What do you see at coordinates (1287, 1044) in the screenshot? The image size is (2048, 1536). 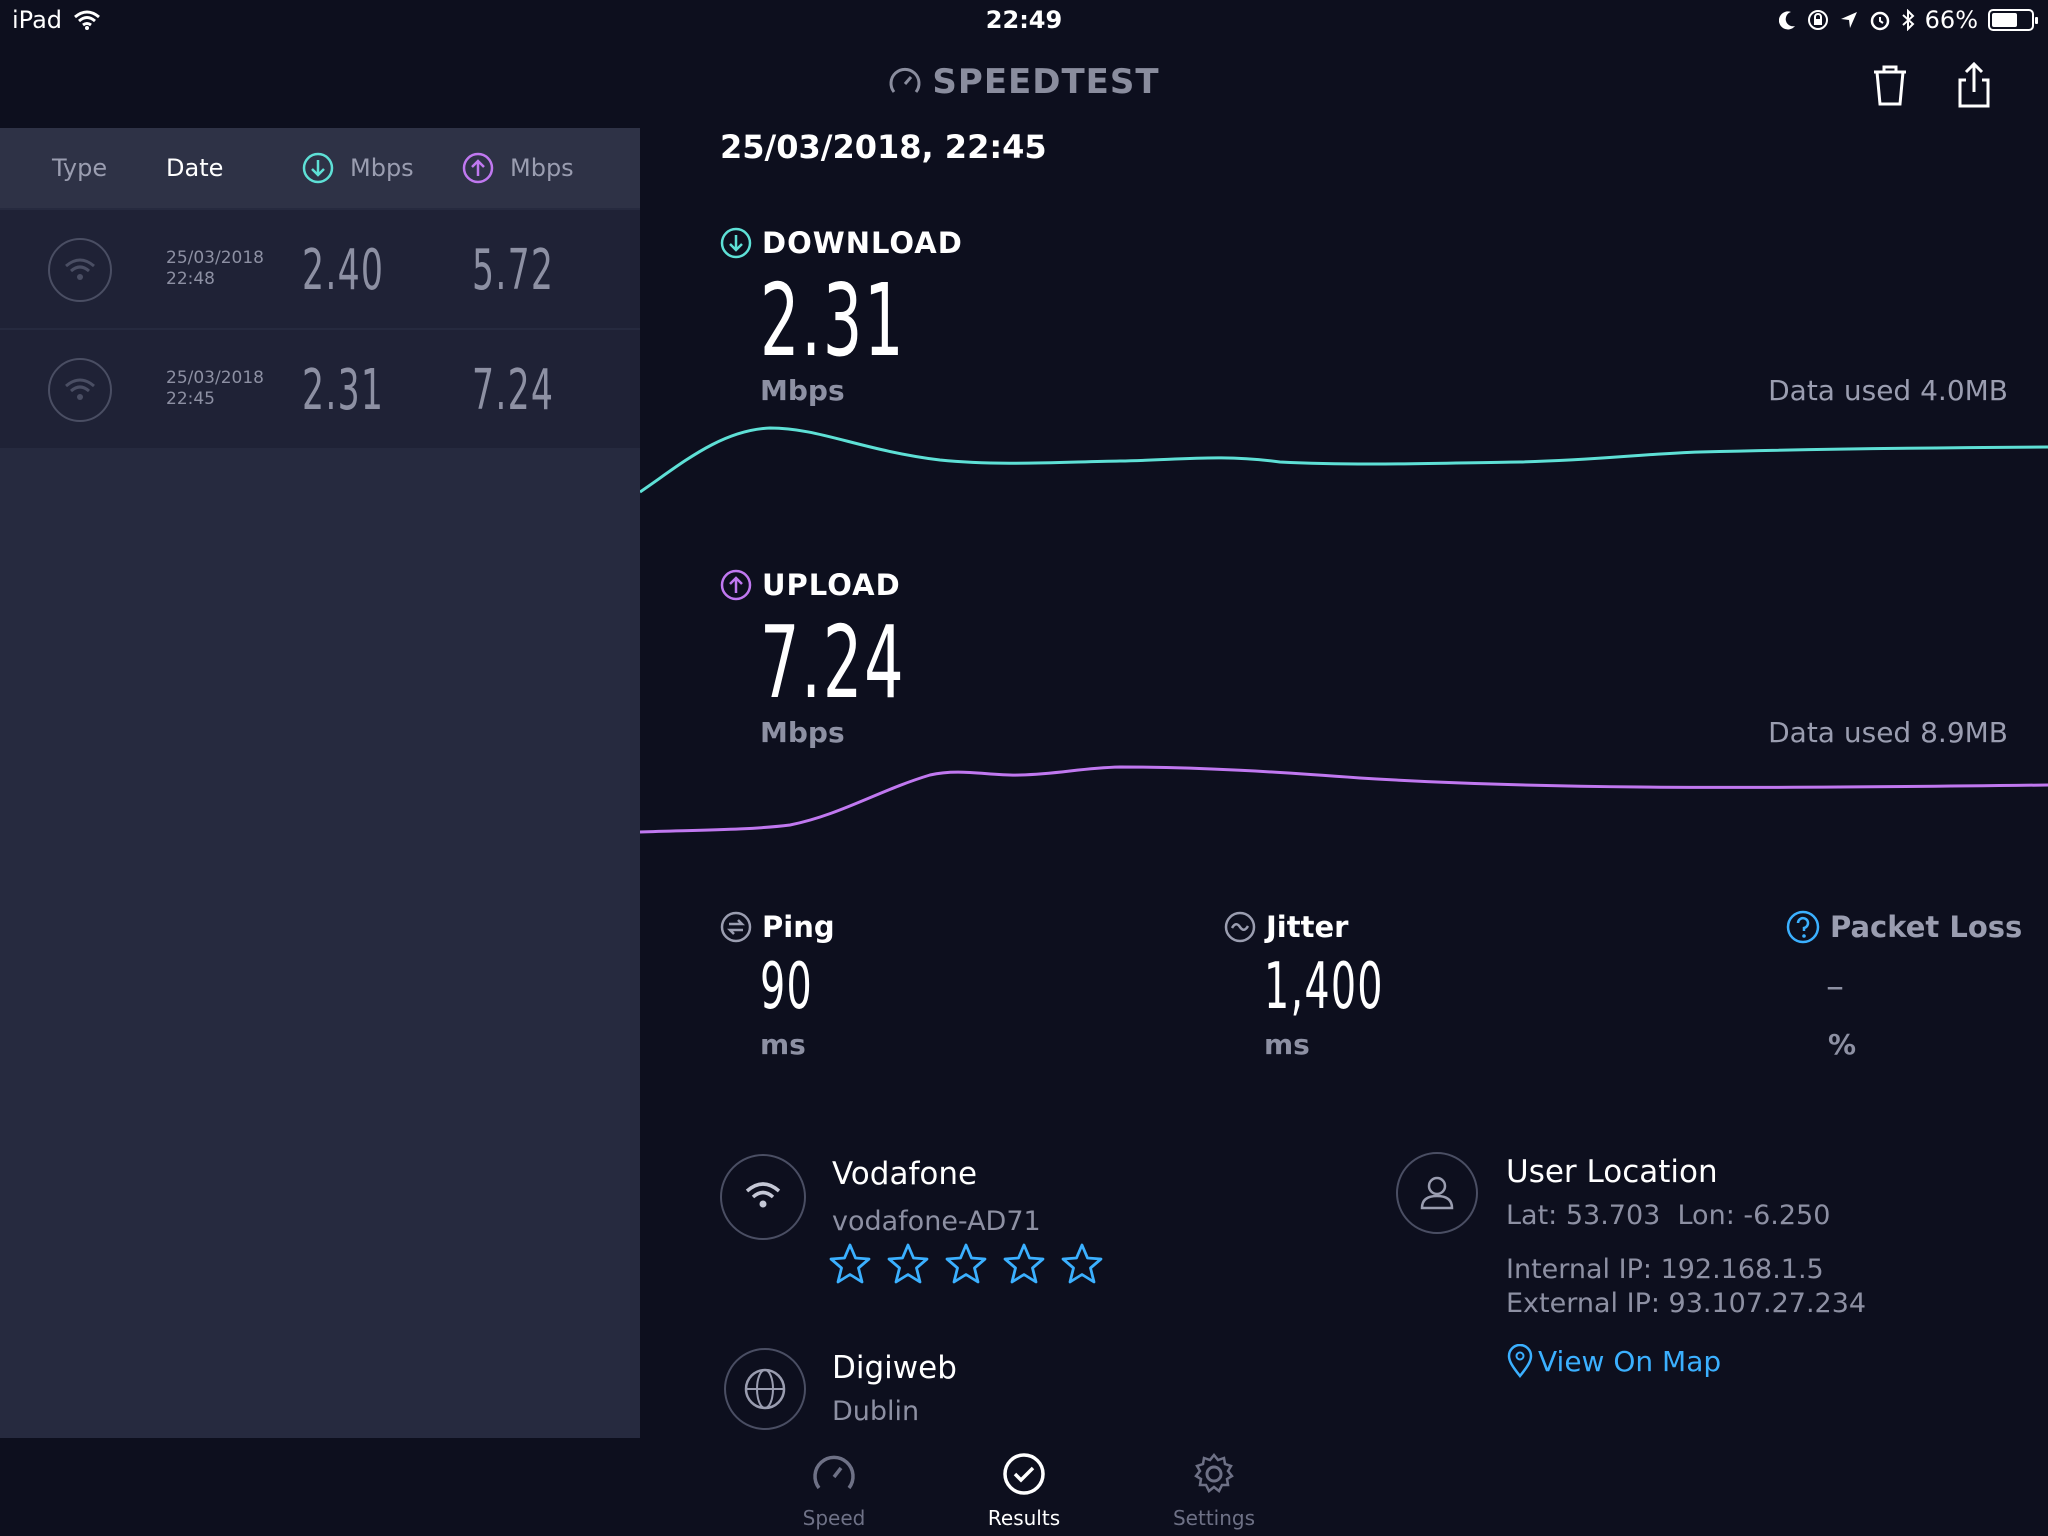 I see `jitter-unit: ms` at bounding box center [1287, 1044].